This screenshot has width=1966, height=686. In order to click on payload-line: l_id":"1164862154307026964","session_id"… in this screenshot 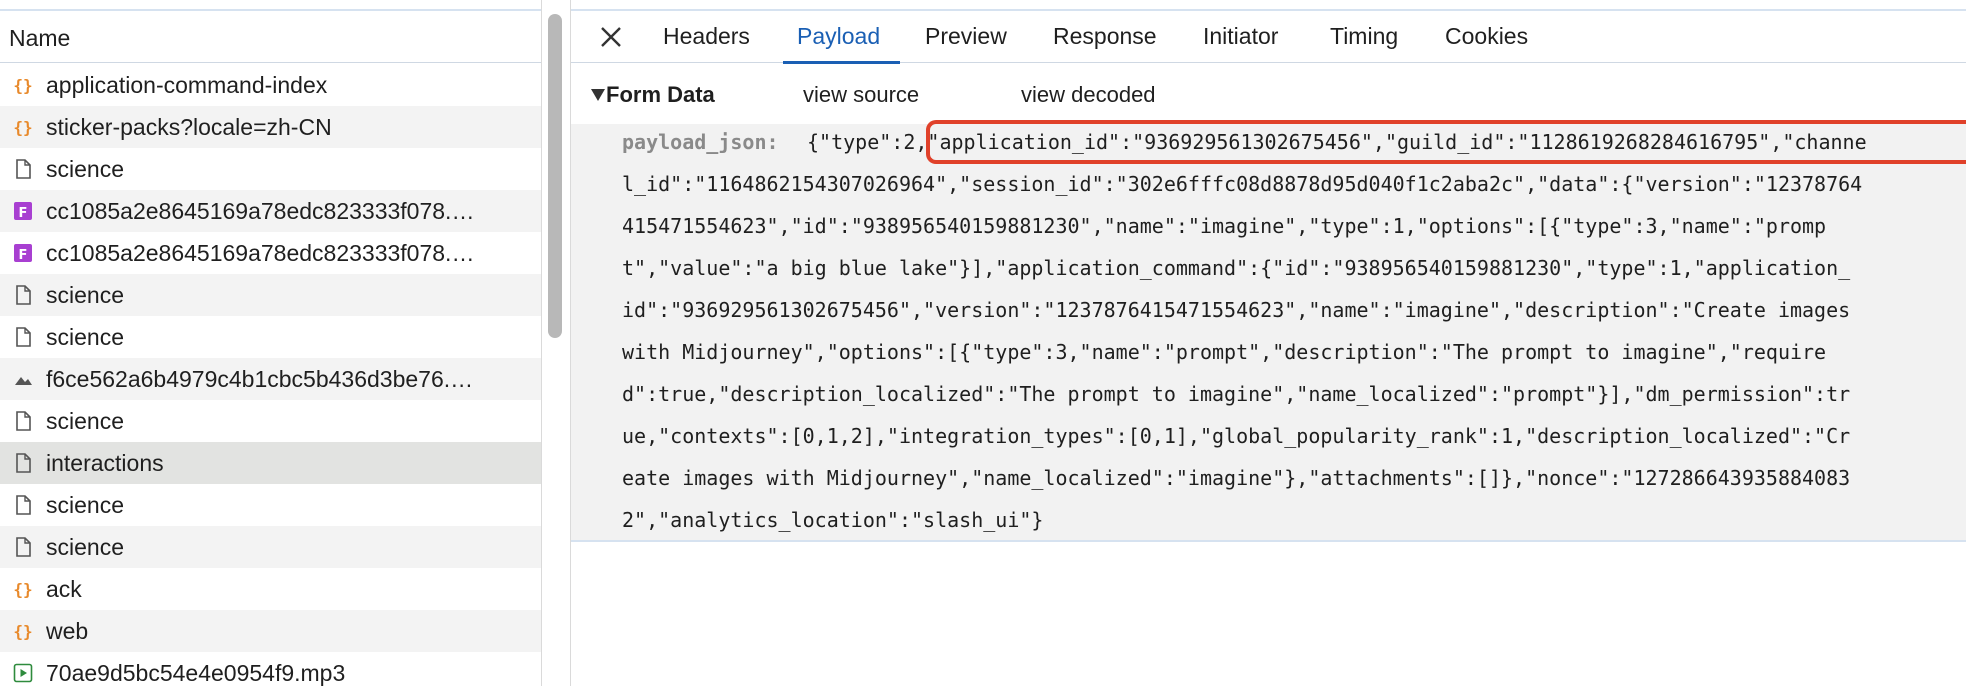, I will do `click(1242, 184)`.